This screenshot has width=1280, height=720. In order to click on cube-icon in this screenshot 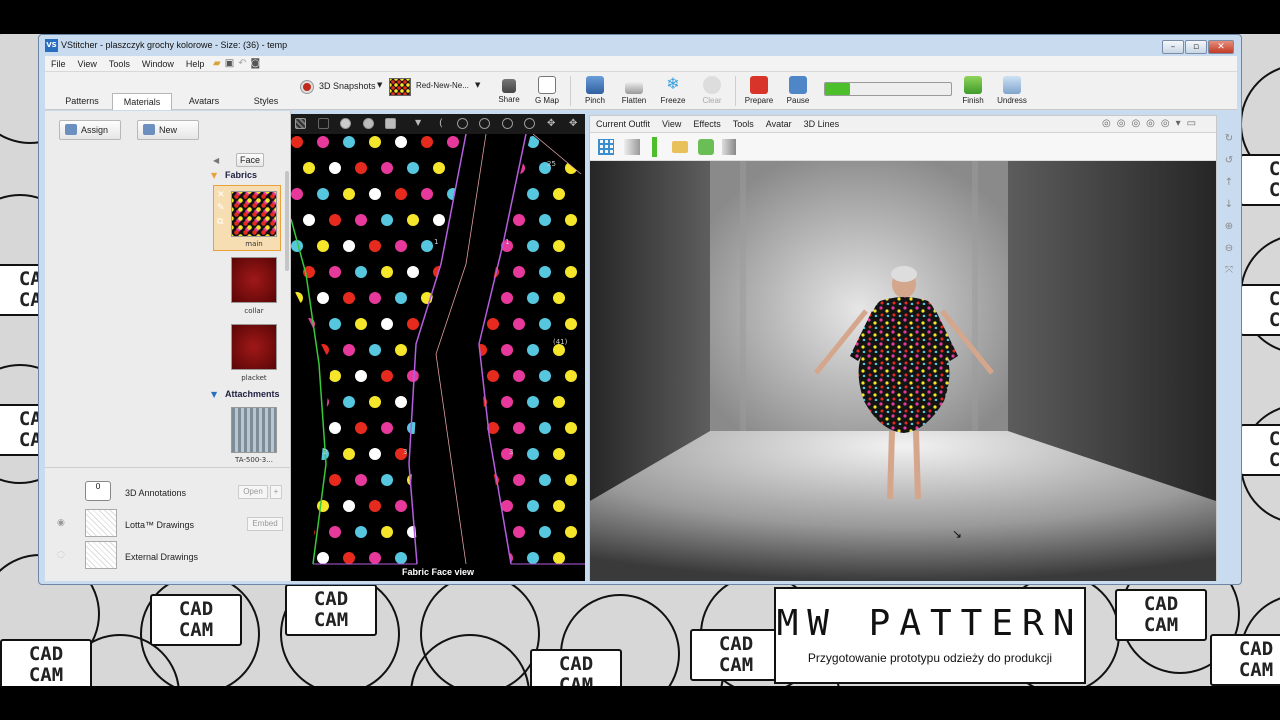, I will do `click(729, 147)`.